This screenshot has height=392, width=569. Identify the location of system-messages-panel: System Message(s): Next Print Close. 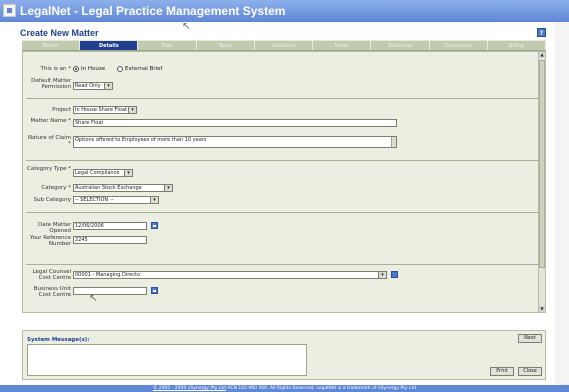
(284, 355).